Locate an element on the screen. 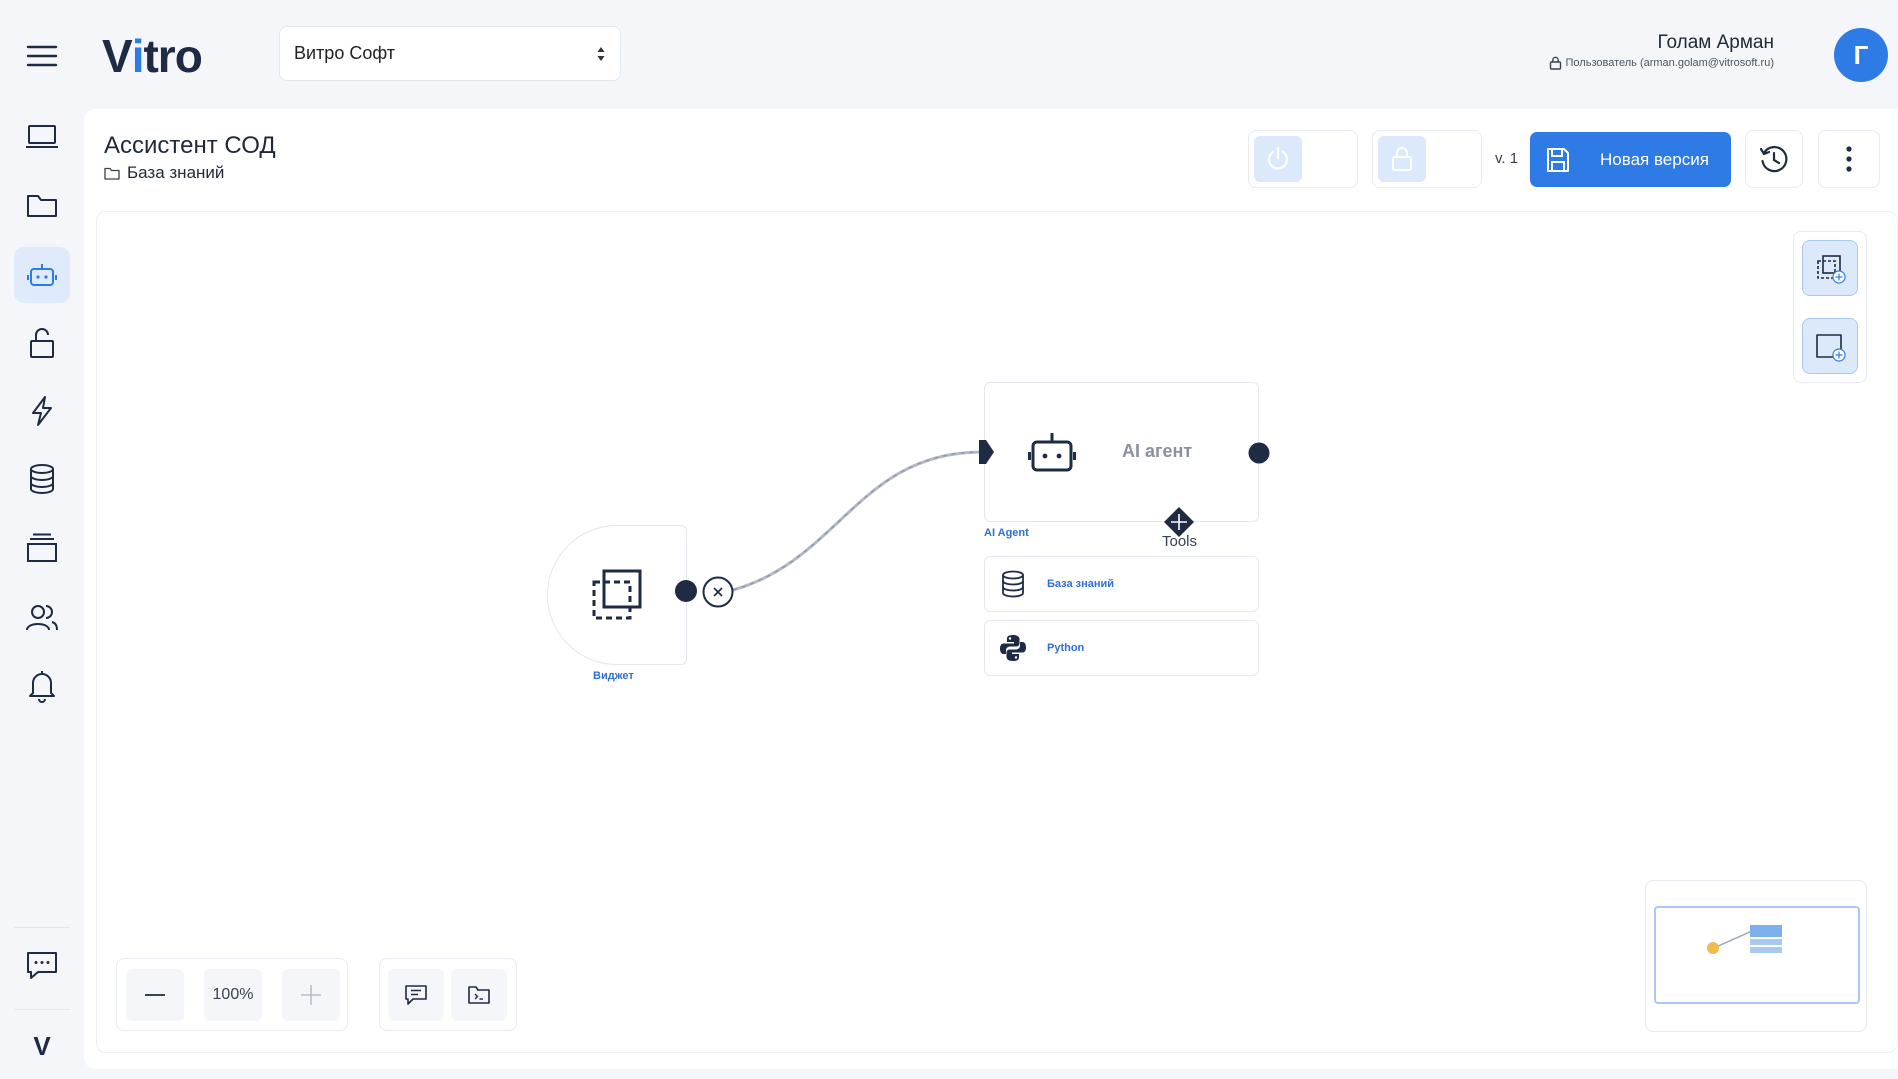 Image resolution: width=1898 pixels, height=1079 pixels. comment-icon is located at coordinates (416, 995).